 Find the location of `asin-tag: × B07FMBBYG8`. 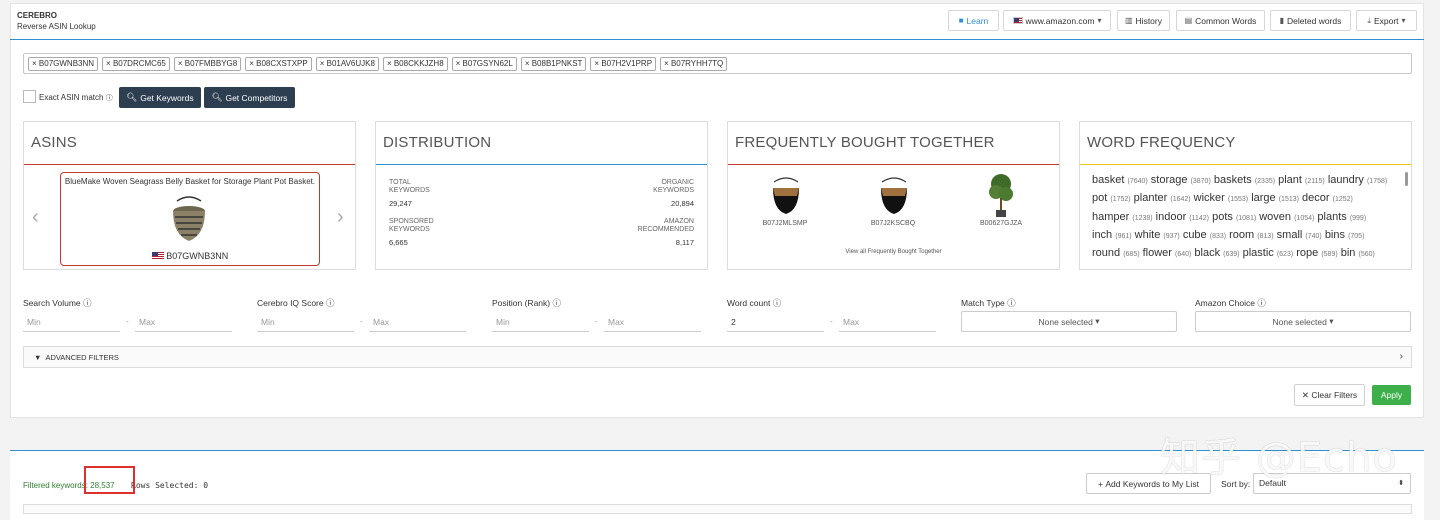

asin-tag: × B07FMBBYG8 is located at coordinates (207, 63).